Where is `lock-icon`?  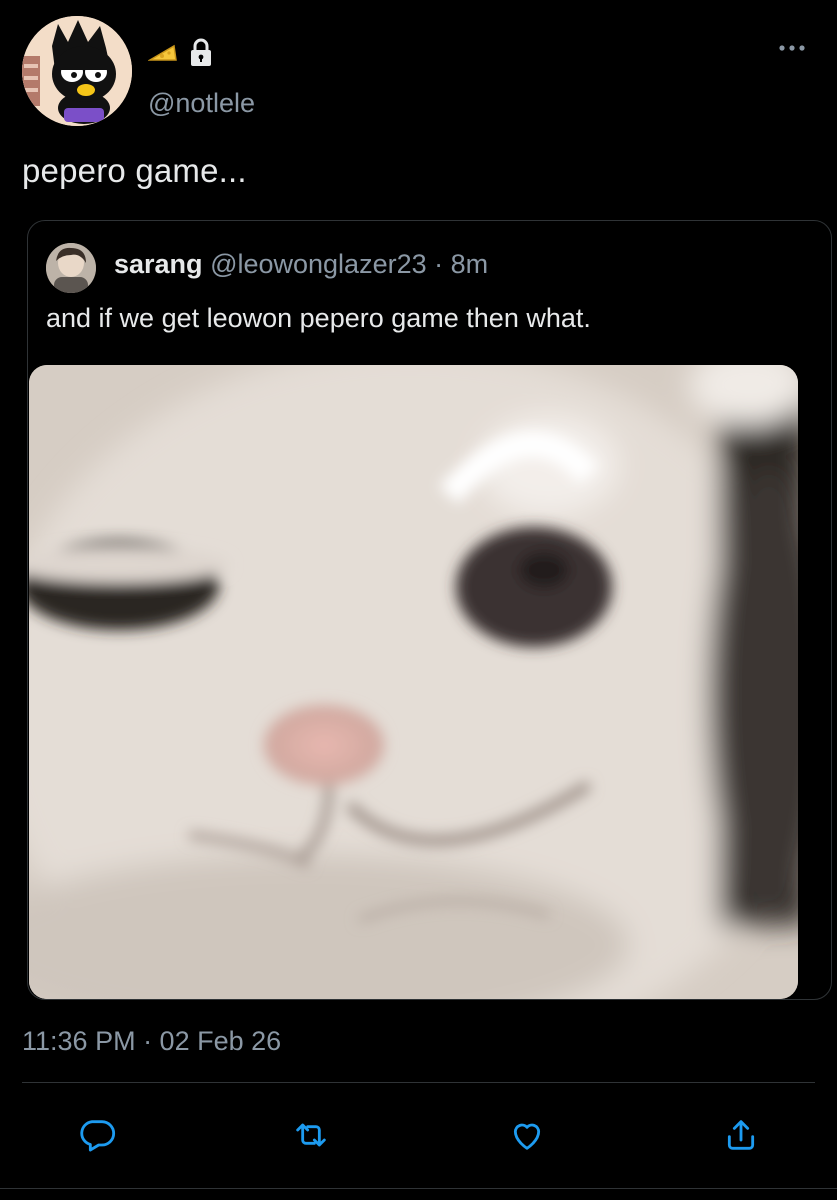 lock-icon is located at coordinates (201, 55).